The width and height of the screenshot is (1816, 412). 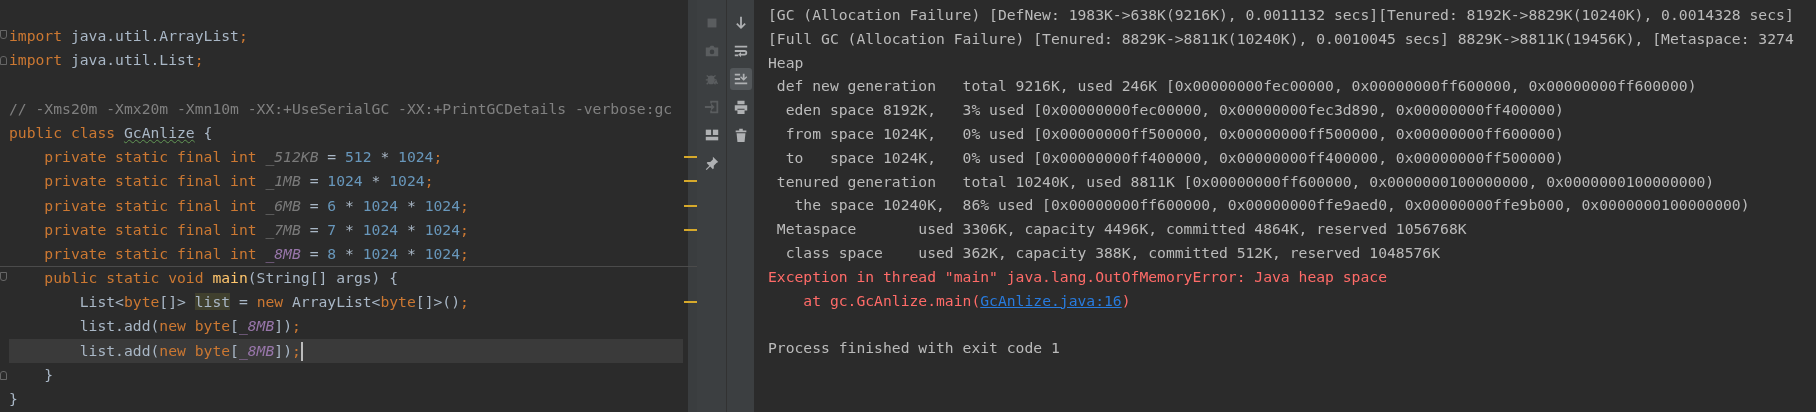 I want to click on code-line: public static void main(String[] args) {, so click(x=221, y=278).